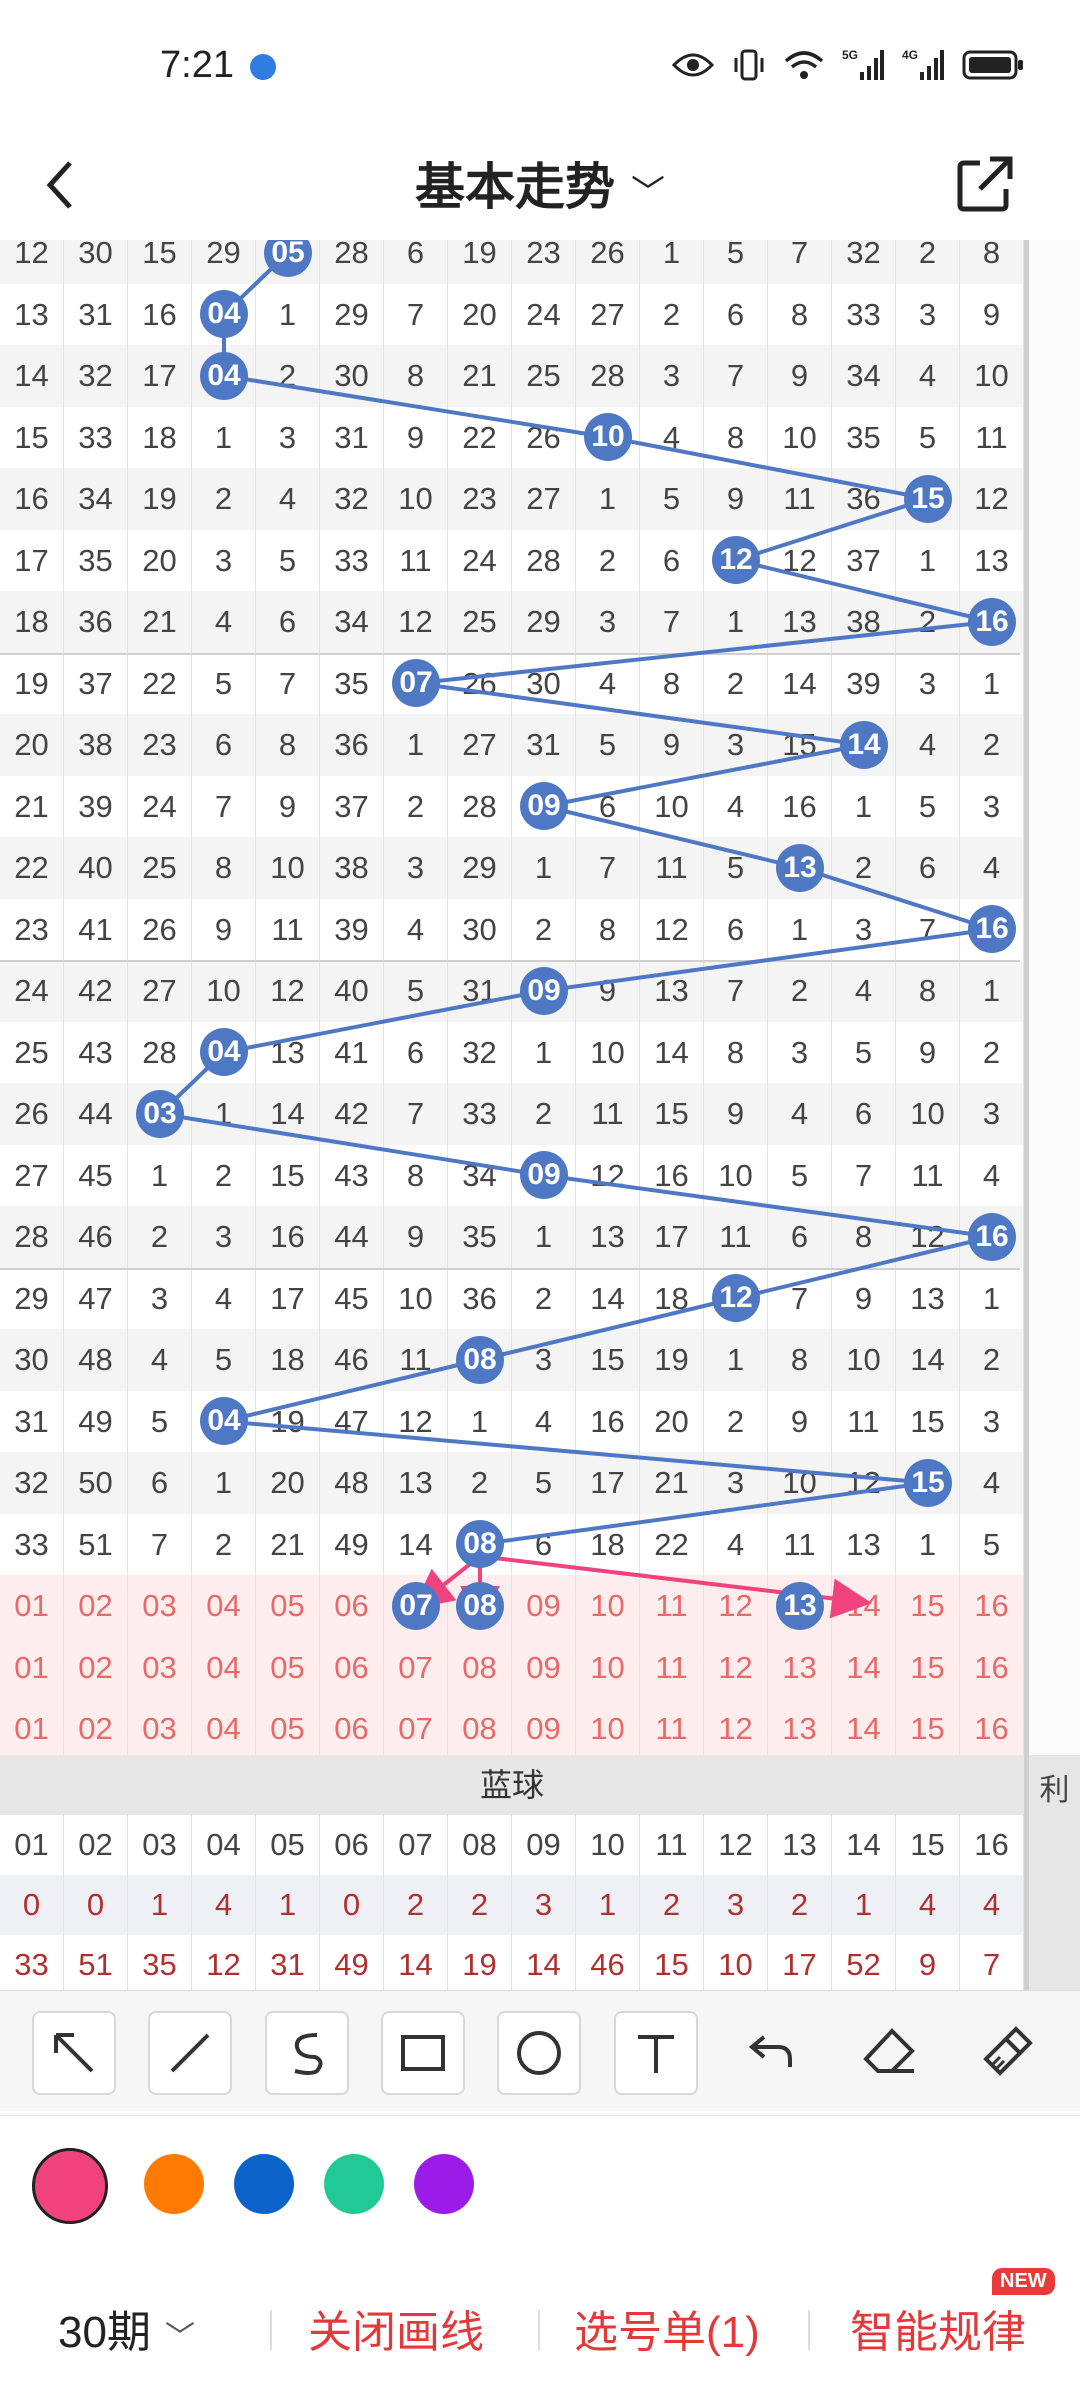  What do you see at coordinates (197, 65) in the screenshot?
I see `status-time: 7:21` at bounding box center [197, 65].